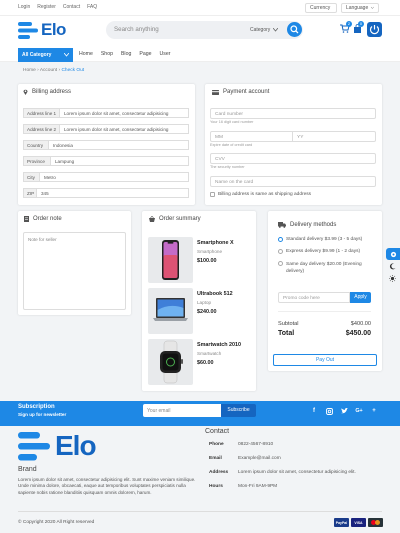  What do you see at coordinates (240, 92) in the screenshot?
I see `payment-title: Payment account` at bounding box center [240, 92].